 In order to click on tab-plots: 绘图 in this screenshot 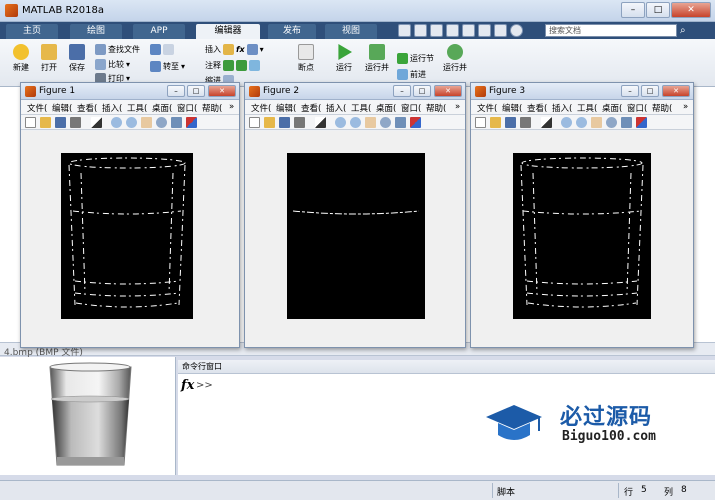, I will do `click(96, 31)`.